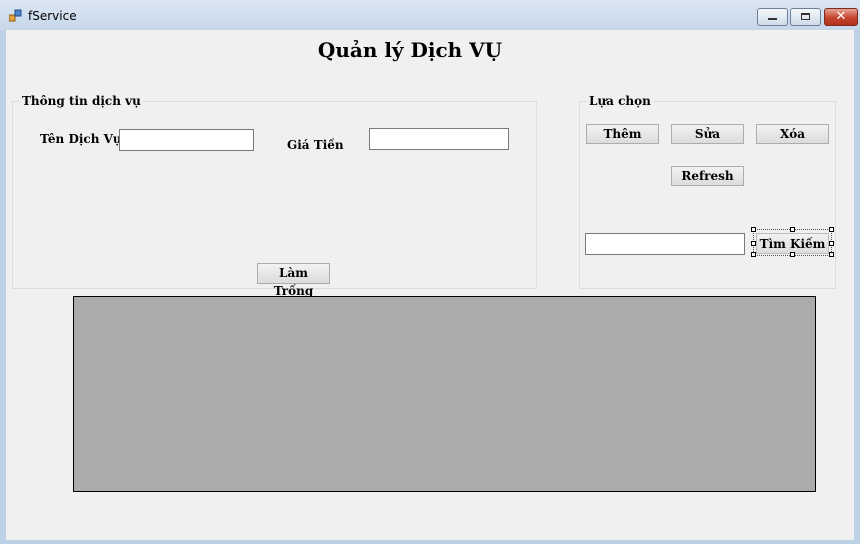 The height and width of the screenshot is (544, 860). Describe the element at coordinates (792, 134) in the screenshot. I see `delete-button: Xóa` at that location.